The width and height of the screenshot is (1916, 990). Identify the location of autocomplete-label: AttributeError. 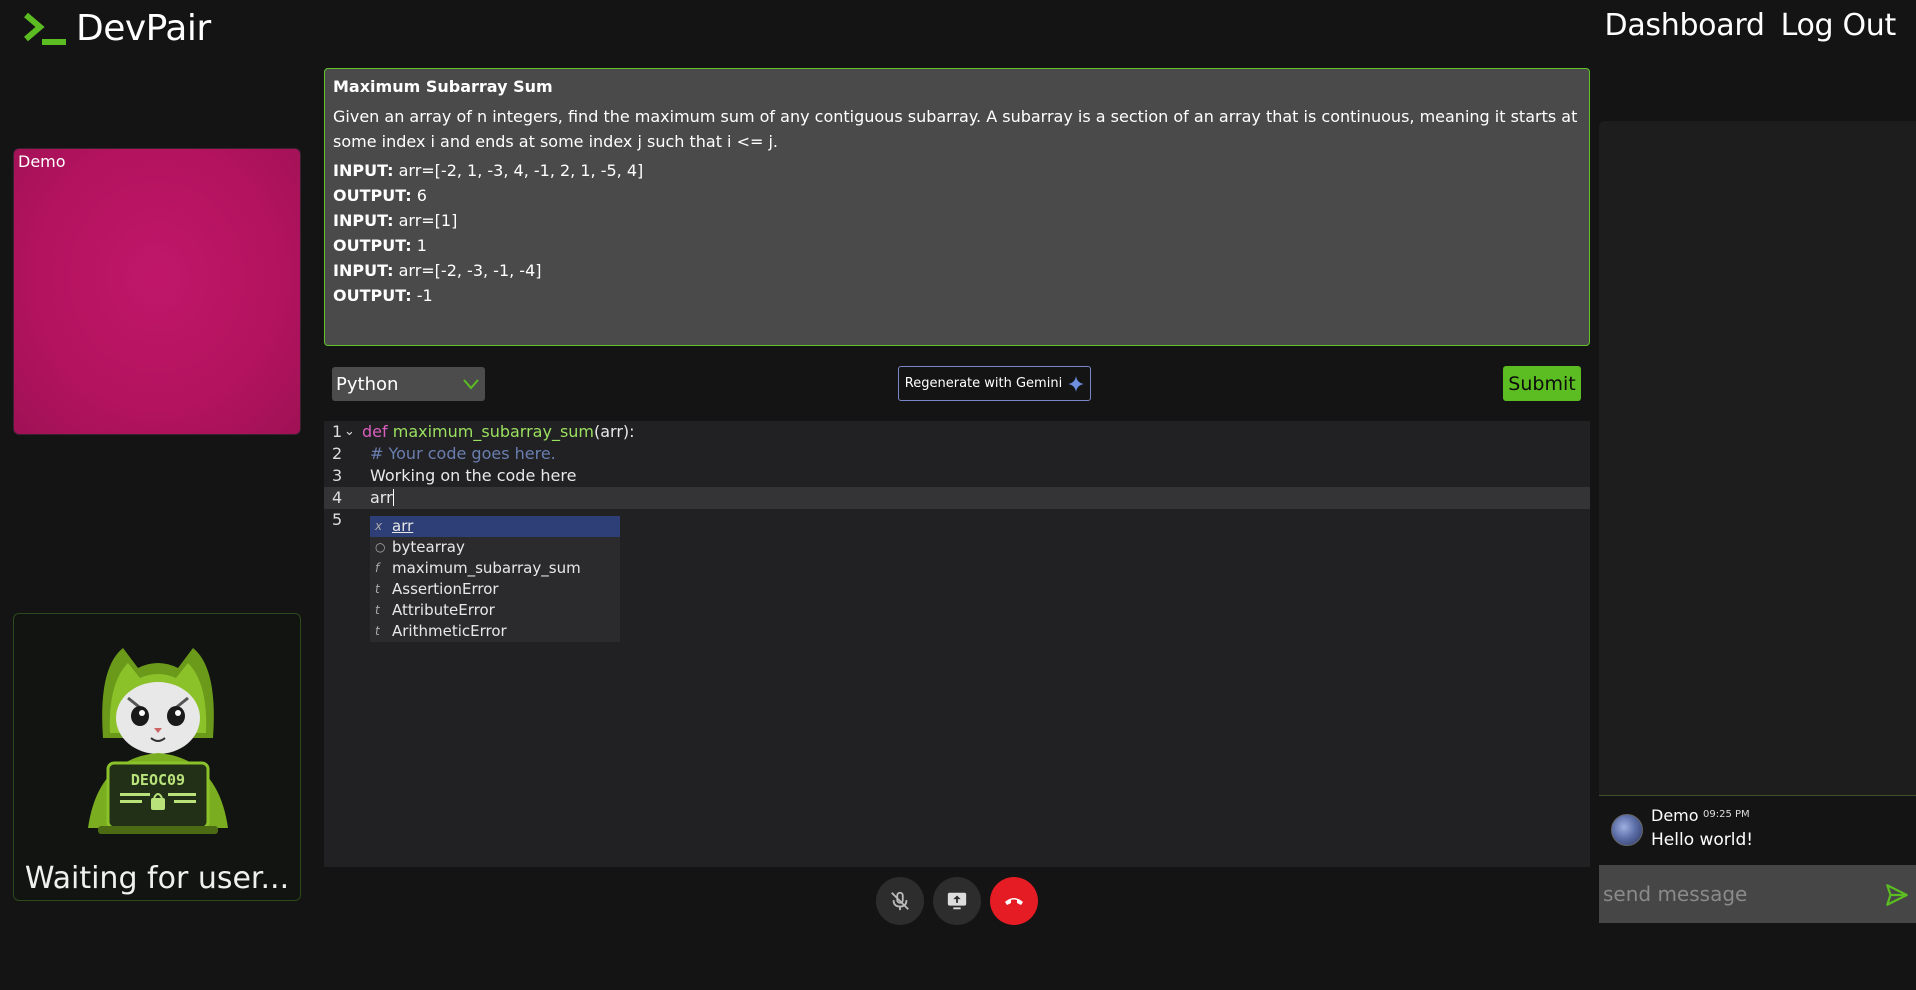
(443, 610).